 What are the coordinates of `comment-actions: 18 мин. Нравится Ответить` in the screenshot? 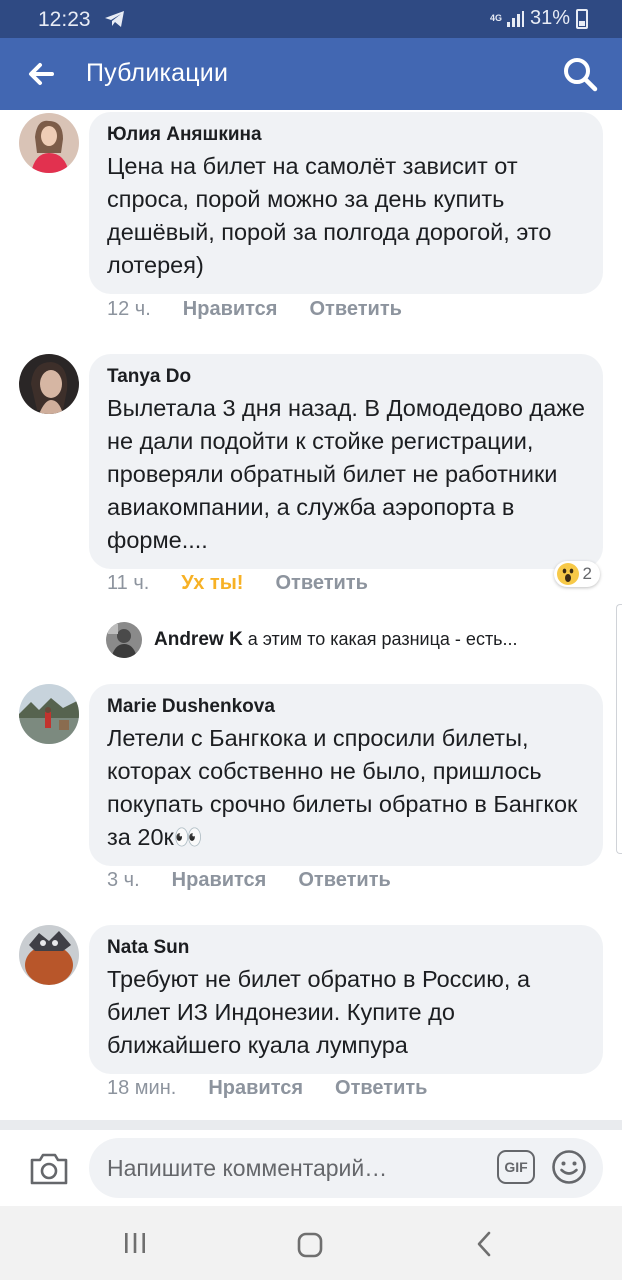 It's located at (267, 1088).